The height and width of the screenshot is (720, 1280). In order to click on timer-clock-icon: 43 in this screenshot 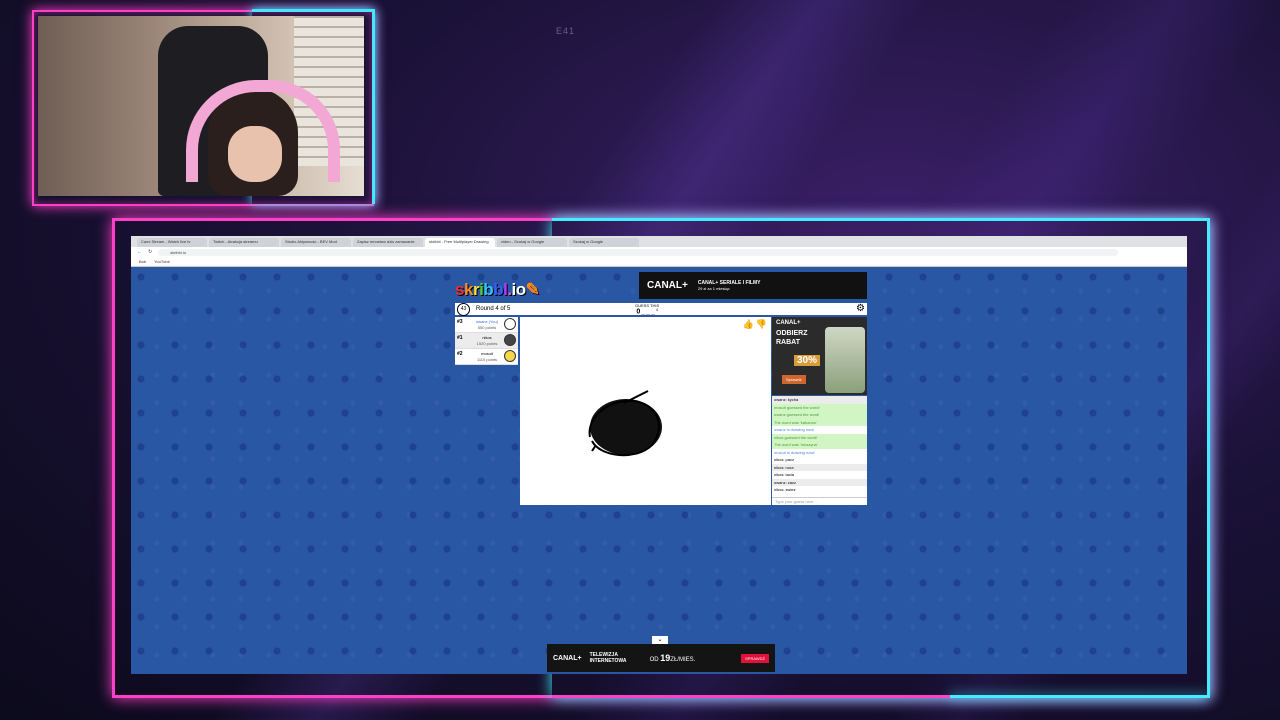, I will do `click(463, 309)`.